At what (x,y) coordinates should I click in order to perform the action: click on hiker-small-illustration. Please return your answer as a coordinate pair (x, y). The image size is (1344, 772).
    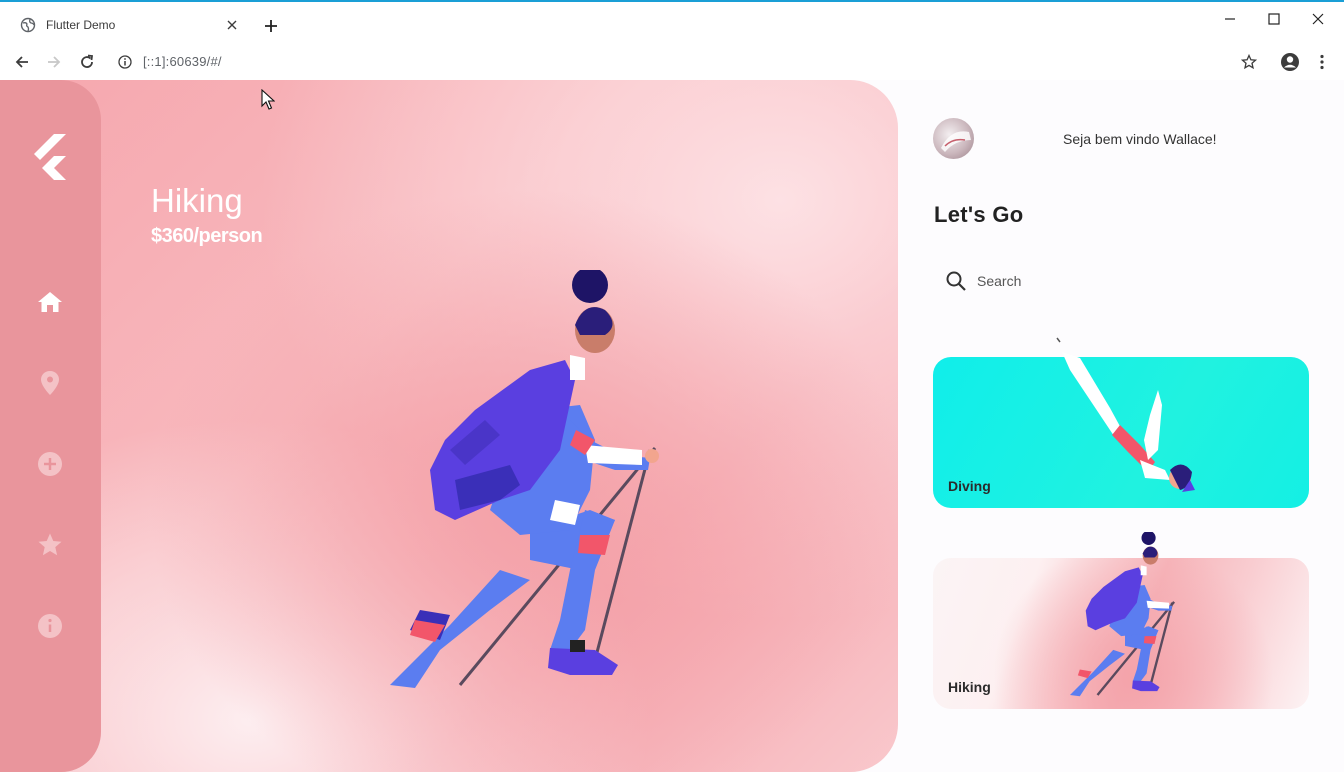
    Looking at the image, I should click on (1123, 614).